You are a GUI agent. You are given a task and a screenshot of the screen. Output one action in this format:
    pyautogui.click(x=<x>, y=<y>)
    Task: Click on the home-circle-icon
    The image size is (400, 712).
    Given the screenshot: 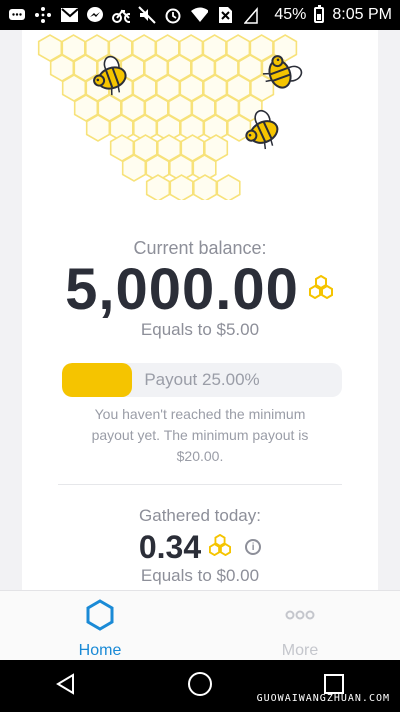 What is the action you would take?
    pyautogui.click(x=200, y=686)
    